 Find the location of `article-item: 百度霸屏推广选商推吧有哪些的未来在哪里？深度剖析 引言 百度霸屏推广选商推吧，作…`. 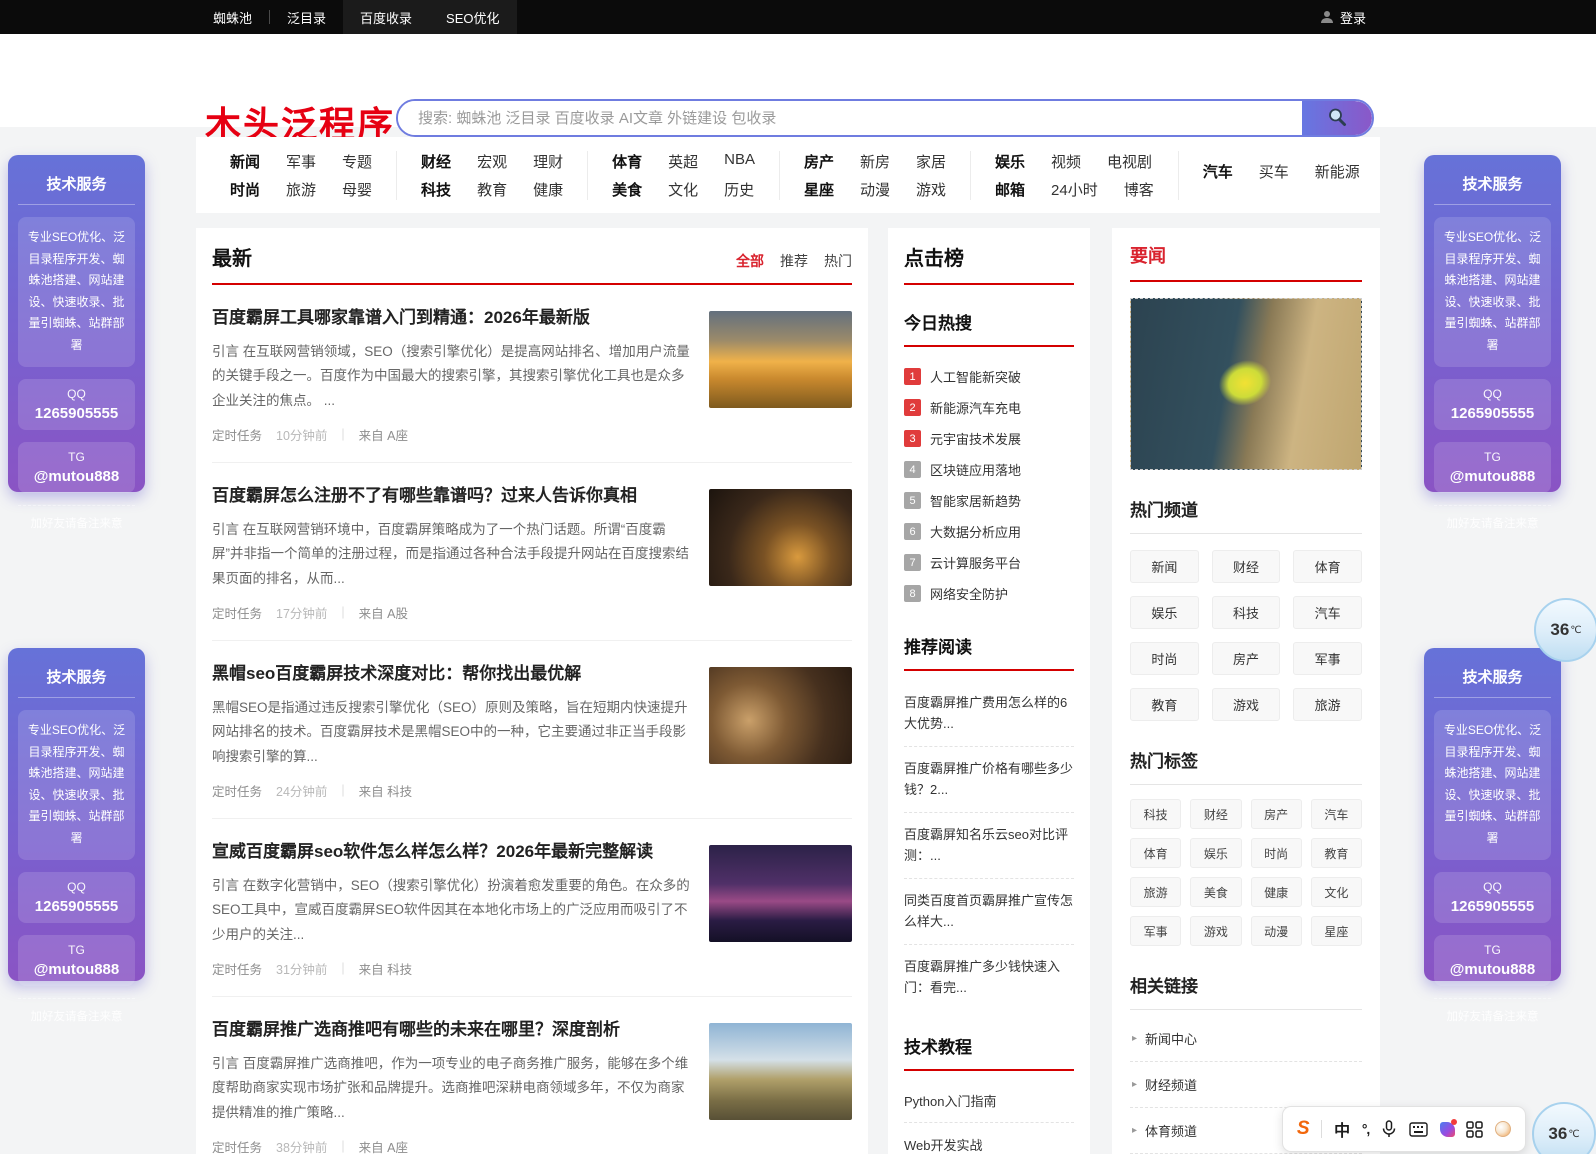

article-item: 百度霸屏推广选商推吧有哪些的未来在哪里？深度剖析 引言 百度霸屏推广选商推吧，作… is located at coordinates (532, 1075).